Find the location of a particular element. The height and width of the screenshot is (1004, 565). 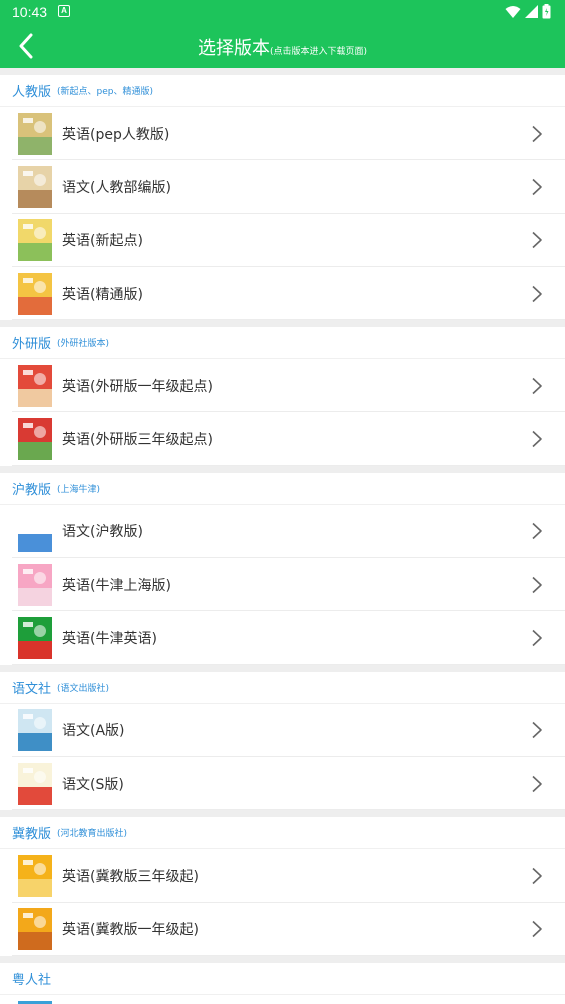

version-item: 语文(A版) is located at coordinates (282, 730).